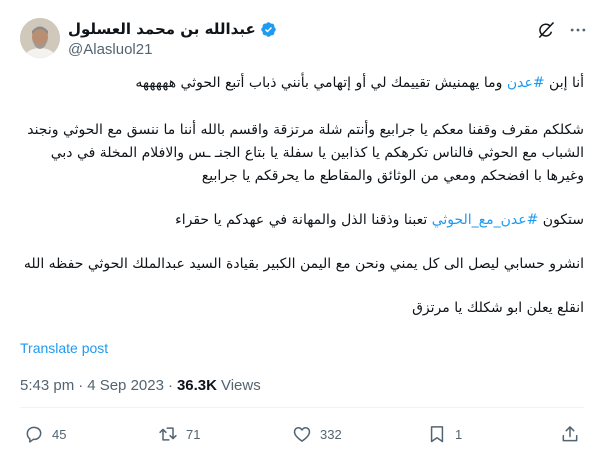  What do you see at coordinates (485, 220) in the screenshot?
I see `hashtag-link: #عدن_مع_الحوثي` at bounding box center [485, 220].